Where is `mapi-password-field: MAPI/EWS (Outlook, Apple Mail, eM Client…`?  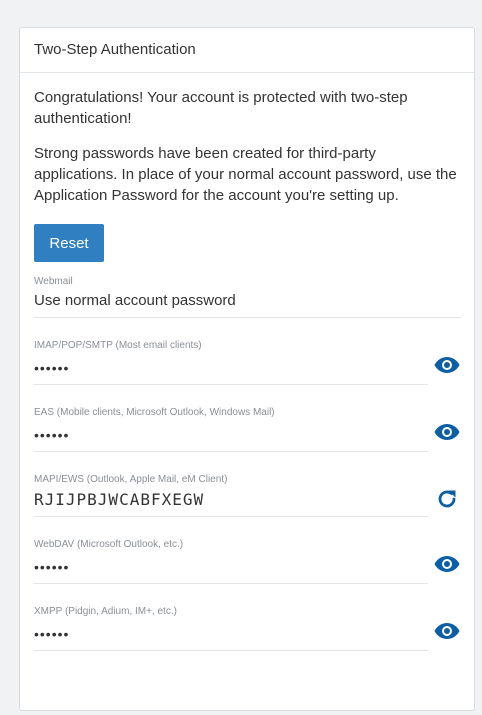 mapi-password-field: MAPI/EWS (Outlook, Apple Mail, eM Client… is located at coordinates (247, 495).